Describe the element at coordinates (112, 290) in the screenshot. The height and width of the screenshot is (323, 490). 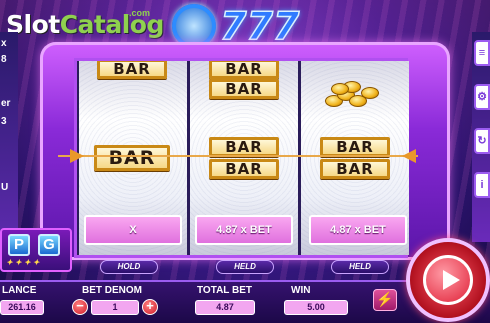
I see `bet-denom-label: BET DENOM` at that location.